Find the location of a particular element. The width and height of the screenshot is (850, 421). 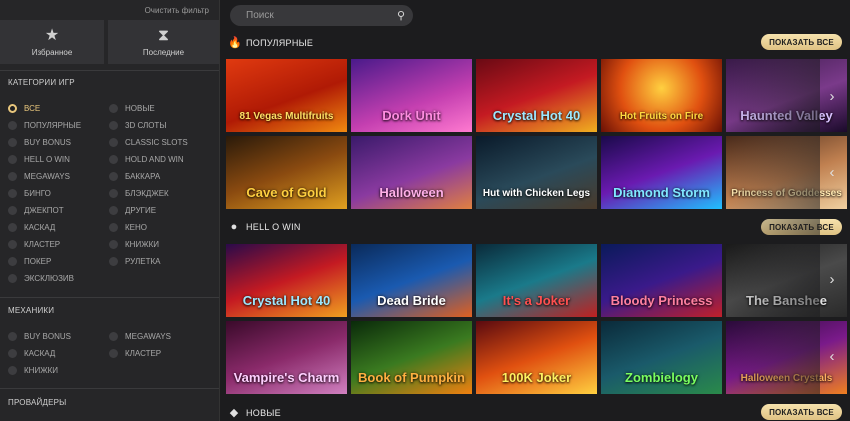

filter-option-label: ПОКЕР is located at coordinates (38, 261).